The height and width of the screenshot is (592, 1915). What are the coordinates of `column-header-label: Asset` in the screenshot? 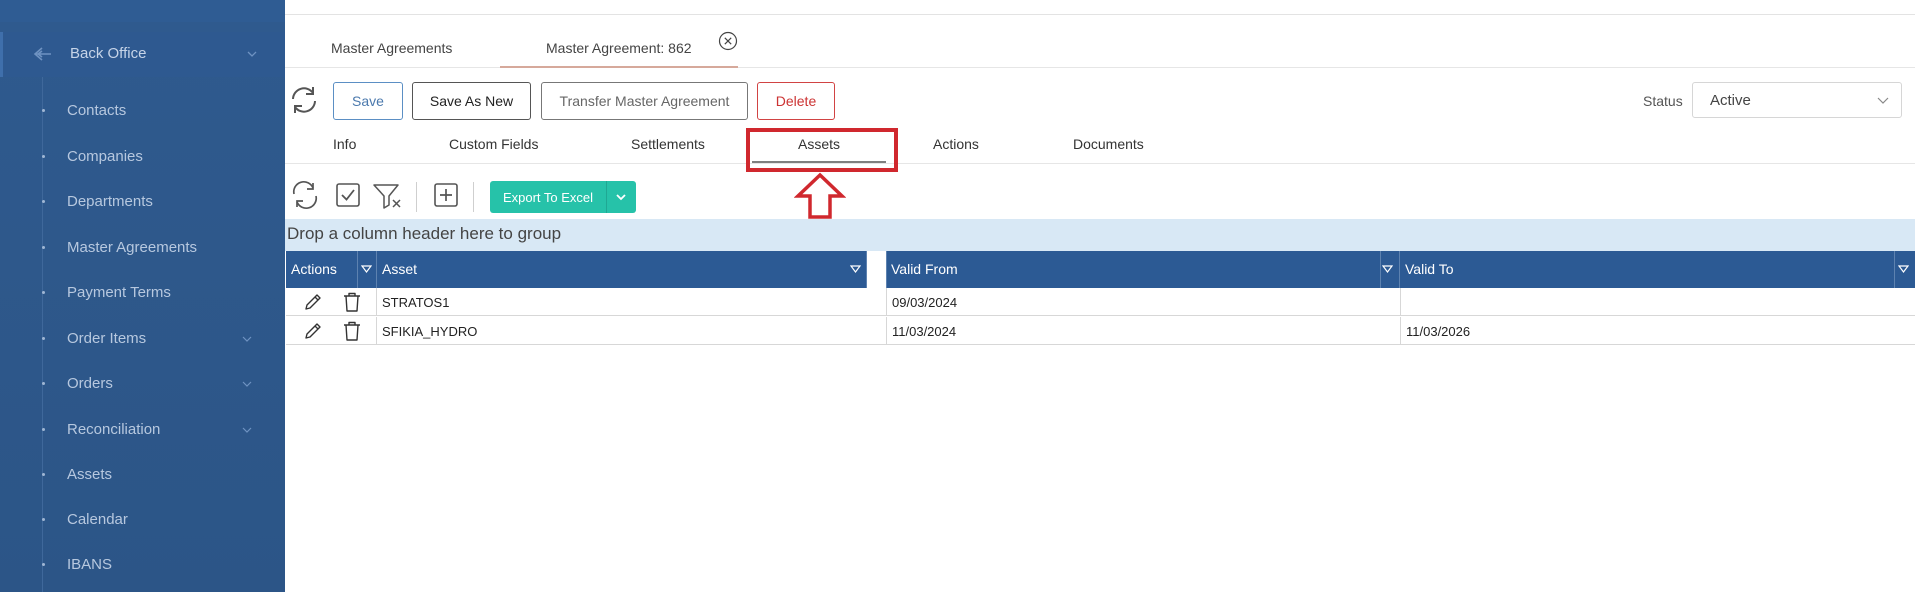 It's located at (400, 269).